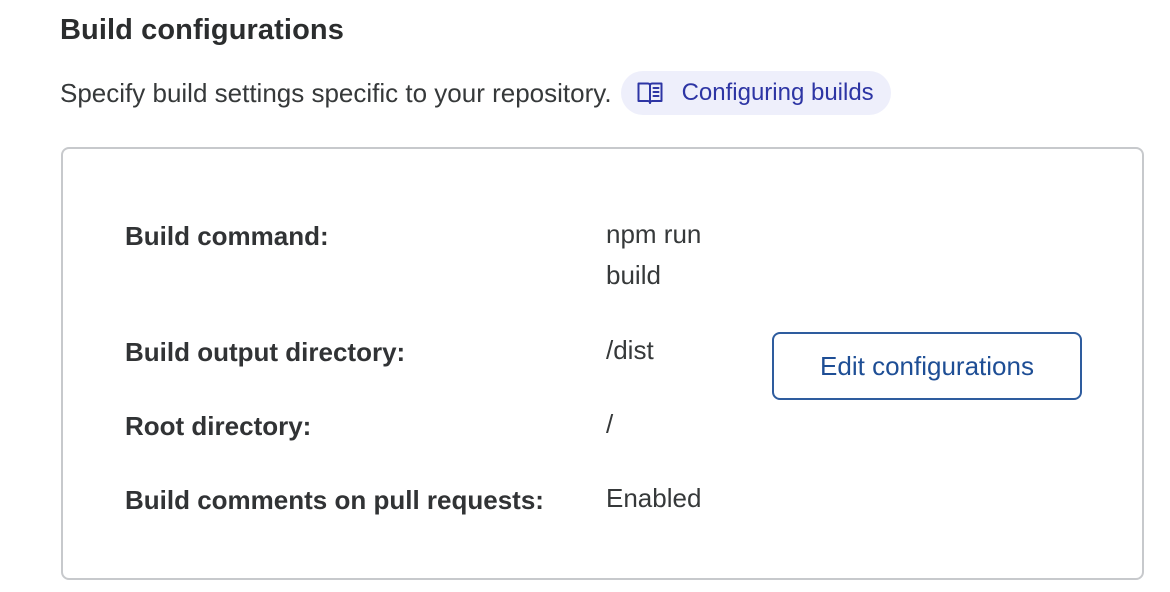 The image size is (1170, 592). Describe the element at coordinates (654, 498) in the screenshot. I see `build-comments-value: Enabled` at that location.